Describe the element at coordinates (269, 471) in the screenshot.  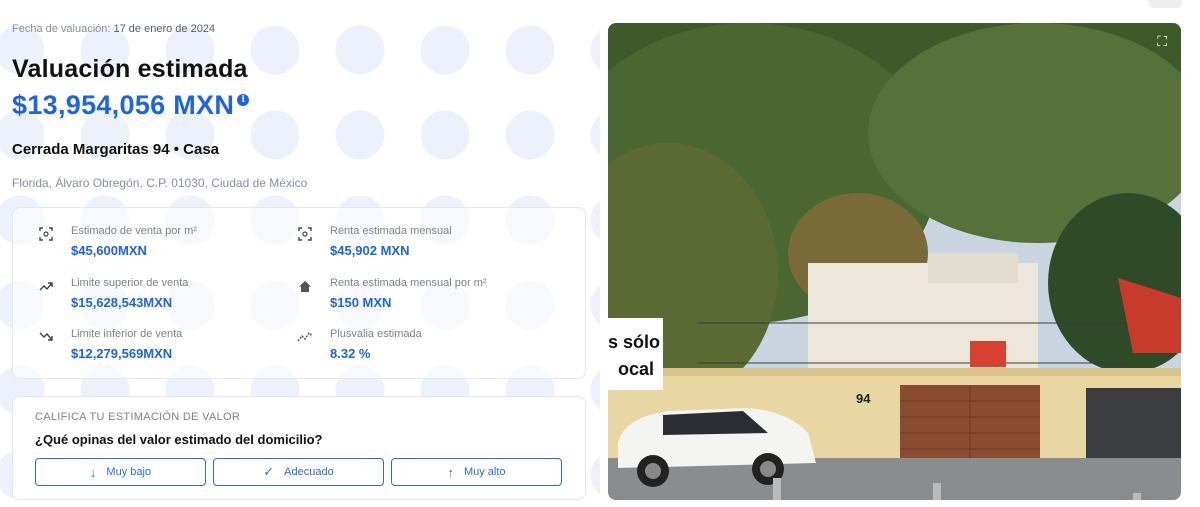
I see `check-icon: ✓` at that location.